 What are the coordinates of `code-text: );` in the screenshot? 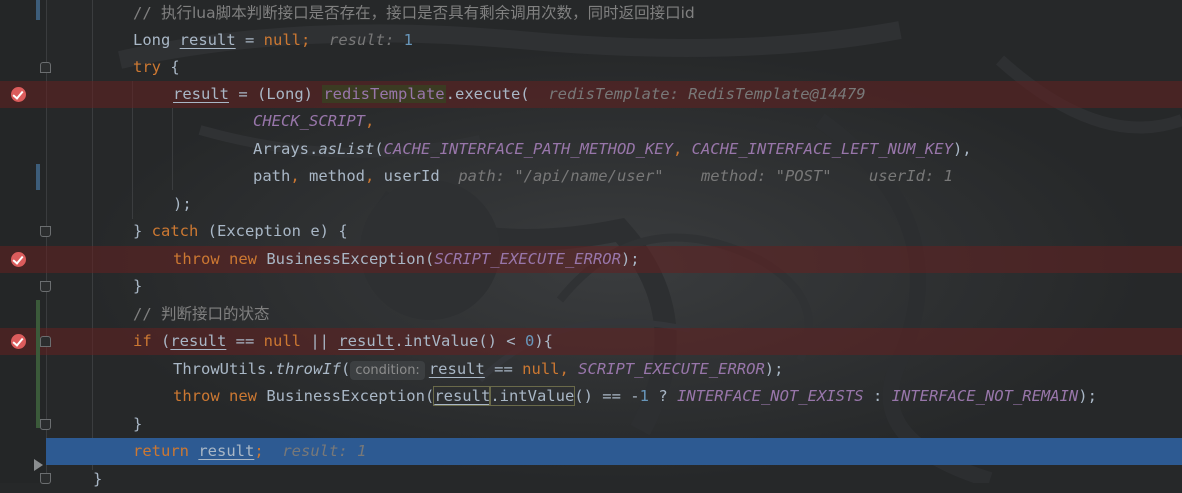 It's located at (182, 204).